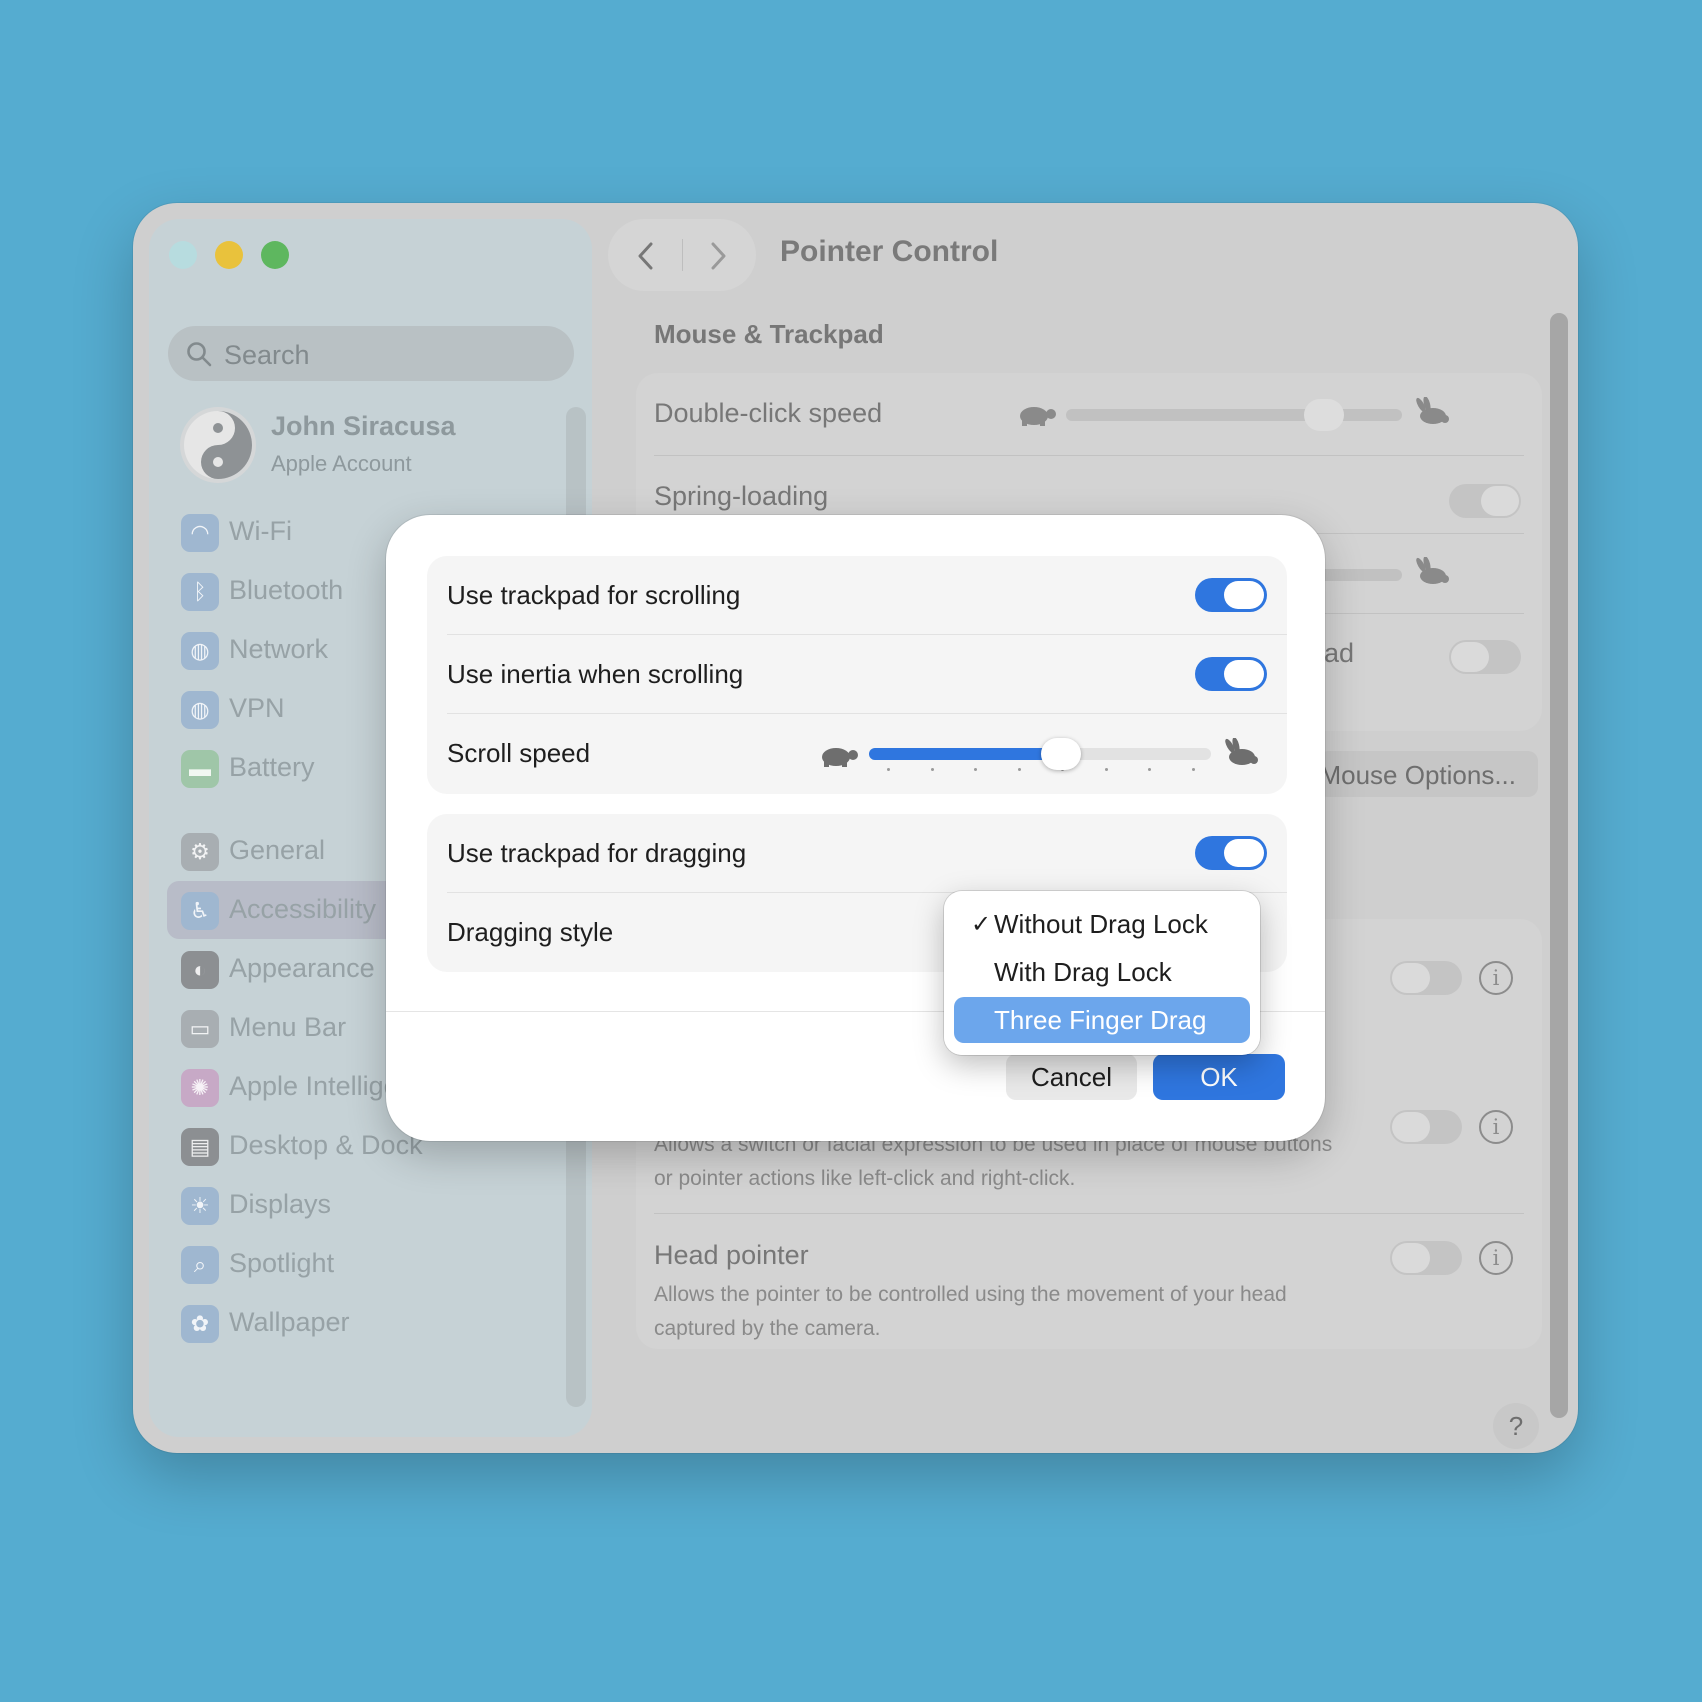 Image resolution: width=1702 pixels, height=1702 pixels. I want to click on cancel-button: Cancel, so click(1071, 1077).